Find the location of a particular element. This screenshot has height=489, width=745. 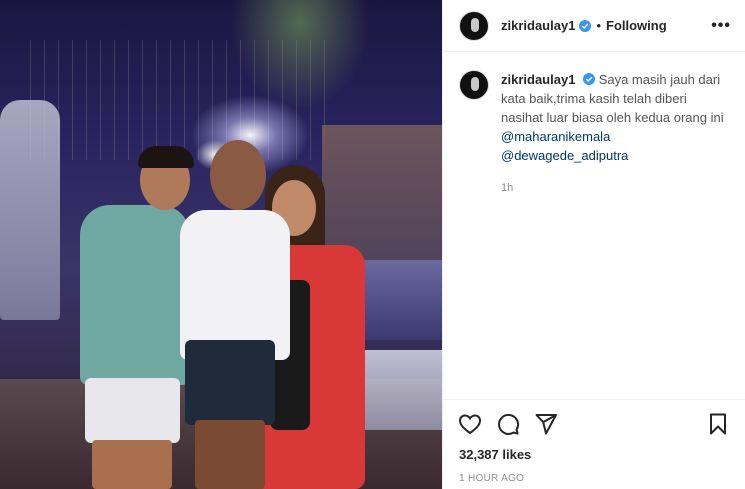

person-left-shirt is located at coordinates (135, 295).